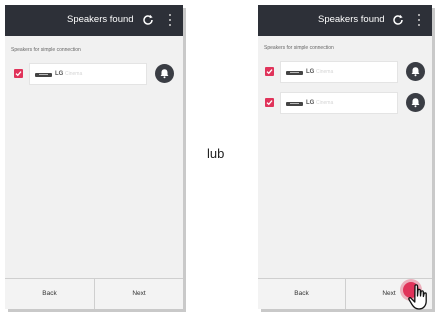 The height and width of the screenshot is (312, 438). I want to click on separator-text: lub, so click(216, 153).